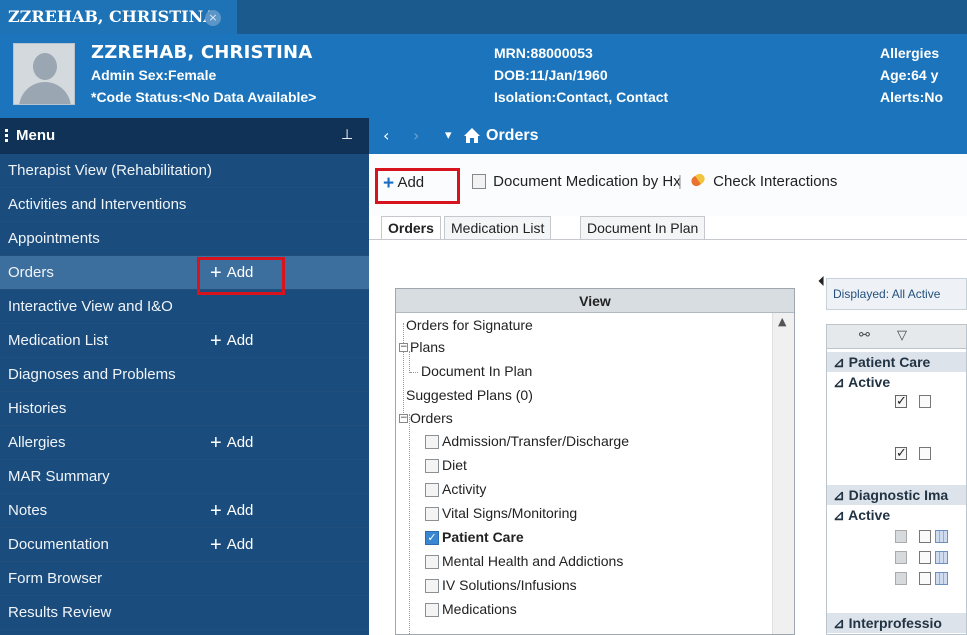 The width and height of the screenshot is (967, 635). I want to click on checkbox-medications, so click(432, 610).